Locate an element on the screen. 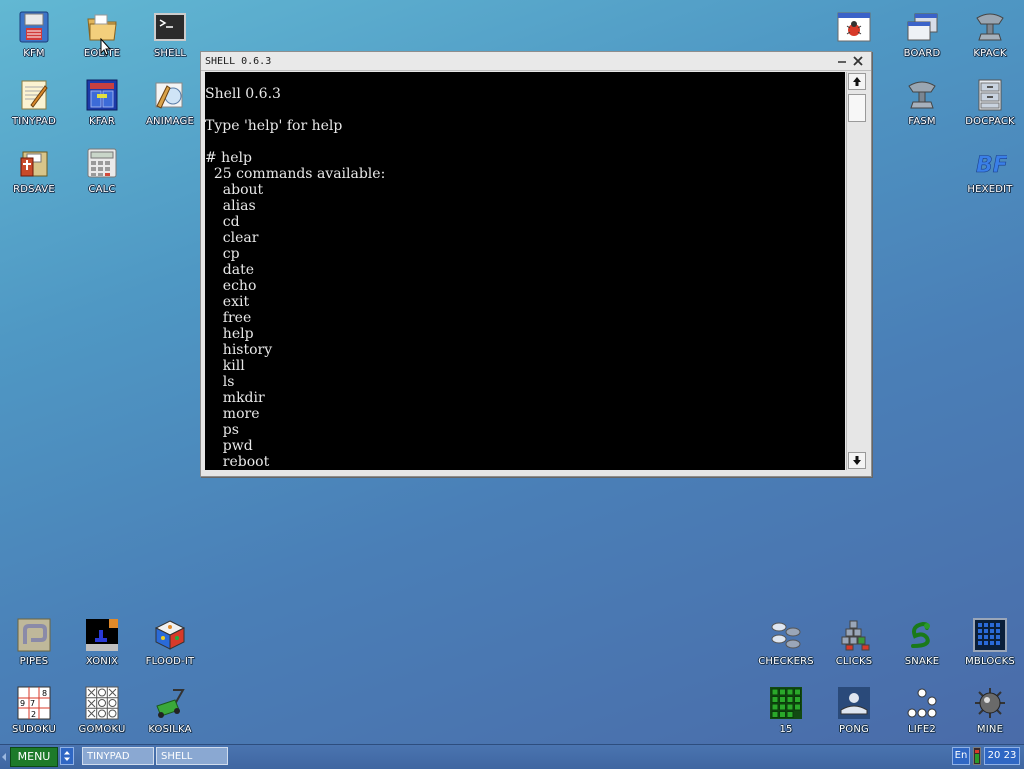 This screenshot has width=1024, height=769. task-button-tinypad: TINYPAD is located at coordinates (118, 756).